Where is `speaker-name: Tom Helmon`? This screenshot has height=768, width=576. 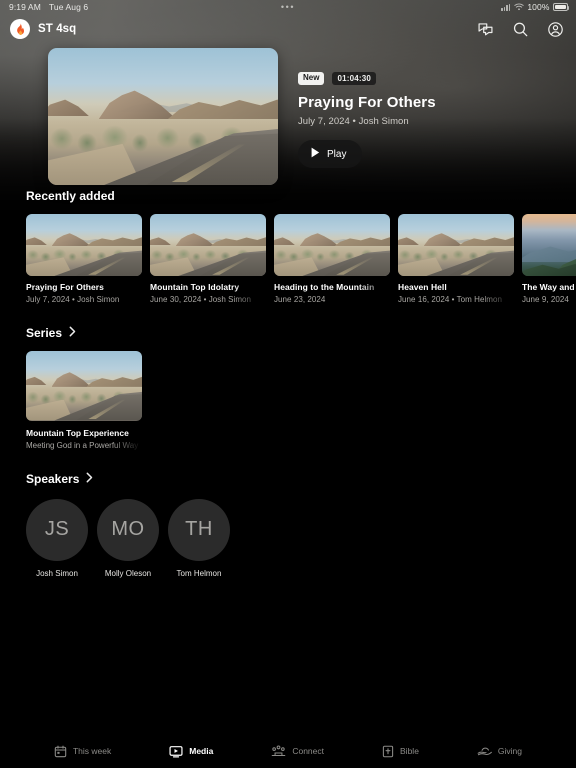 speaker-name: Tom Helmon is located at coordinates (199, 573).